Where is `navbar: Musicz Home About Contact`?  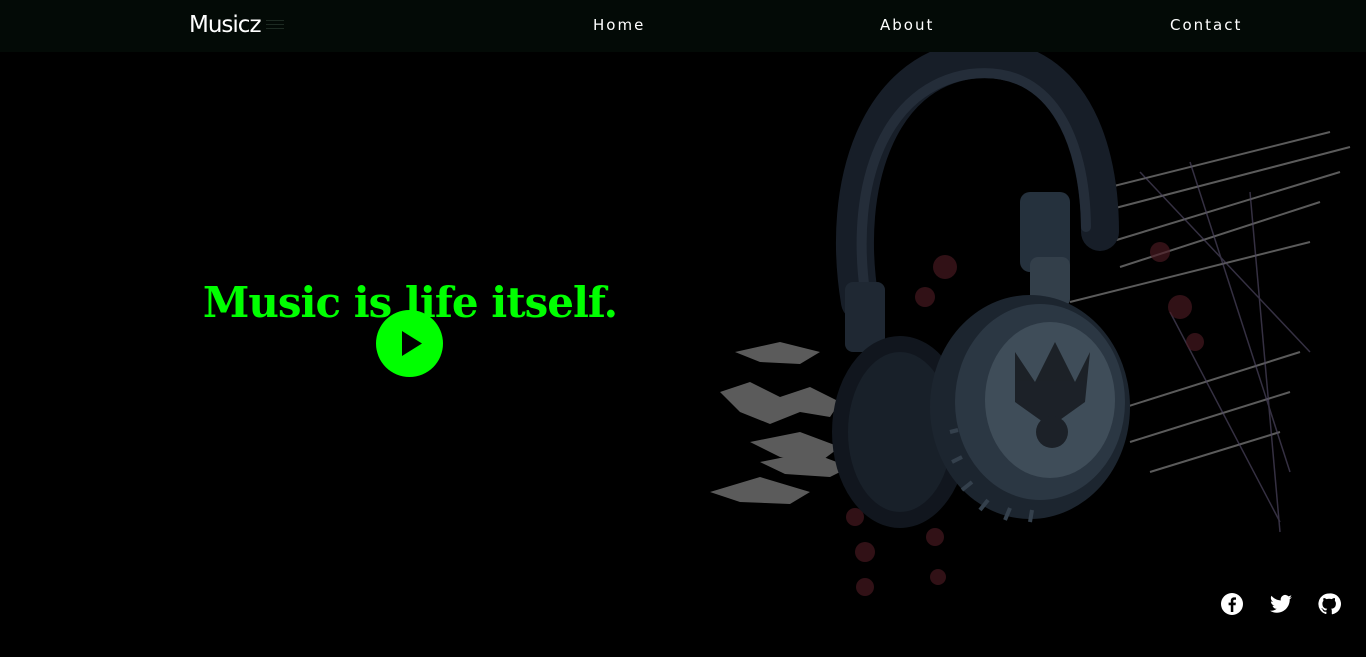 navbar: Musicz Home About Contact is located at coordinates (683, 26).